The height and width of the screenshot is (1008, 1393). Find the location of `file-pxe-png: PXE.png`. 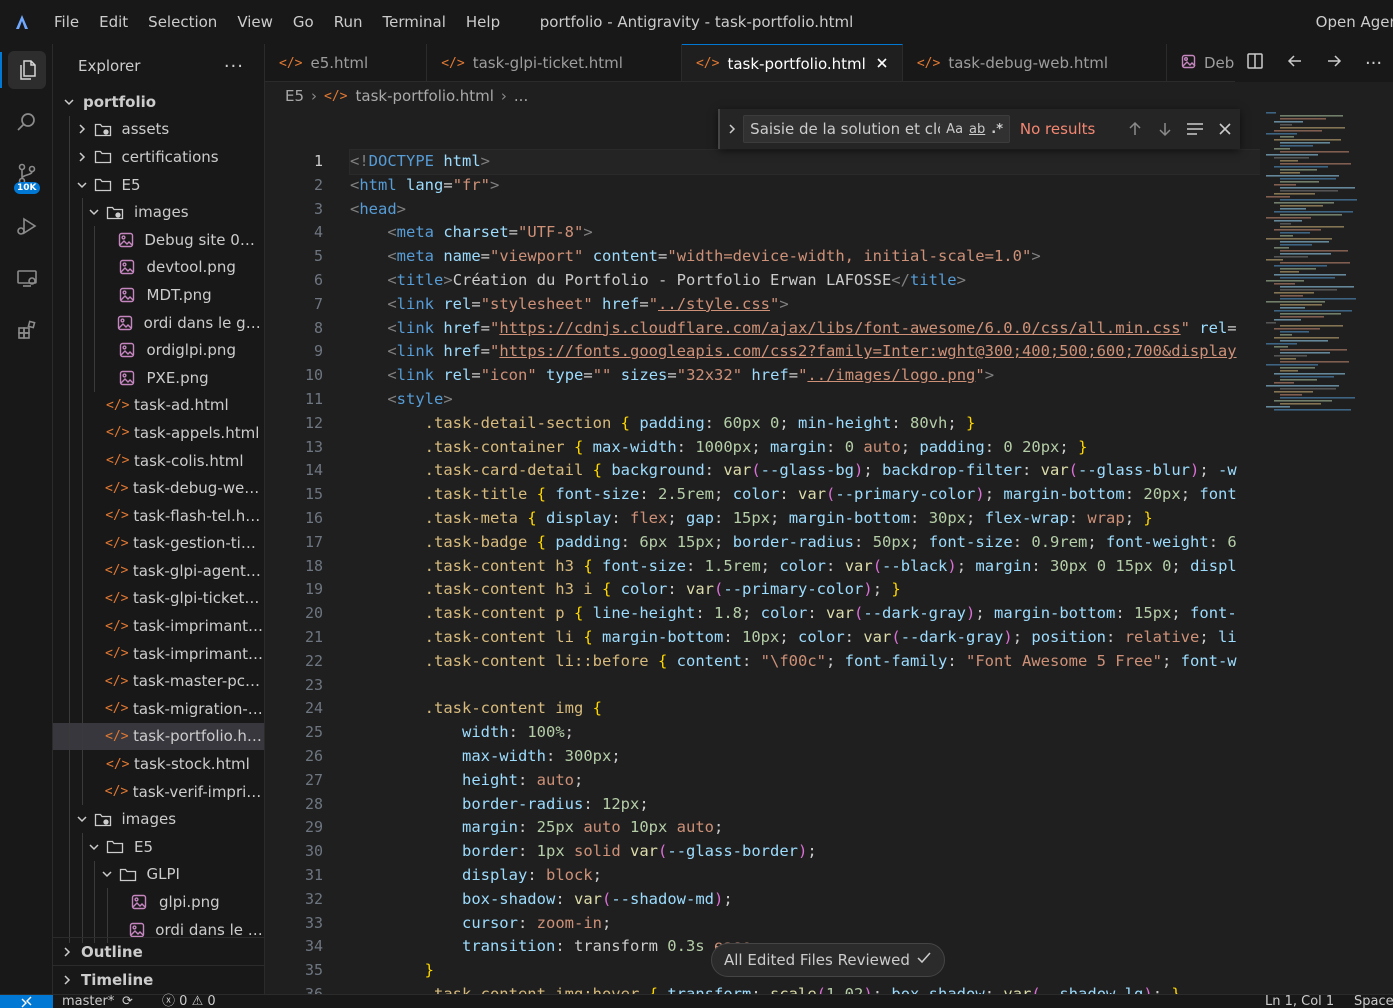

file-pxe-png: PXE.png is located at coordinates (158, 377).